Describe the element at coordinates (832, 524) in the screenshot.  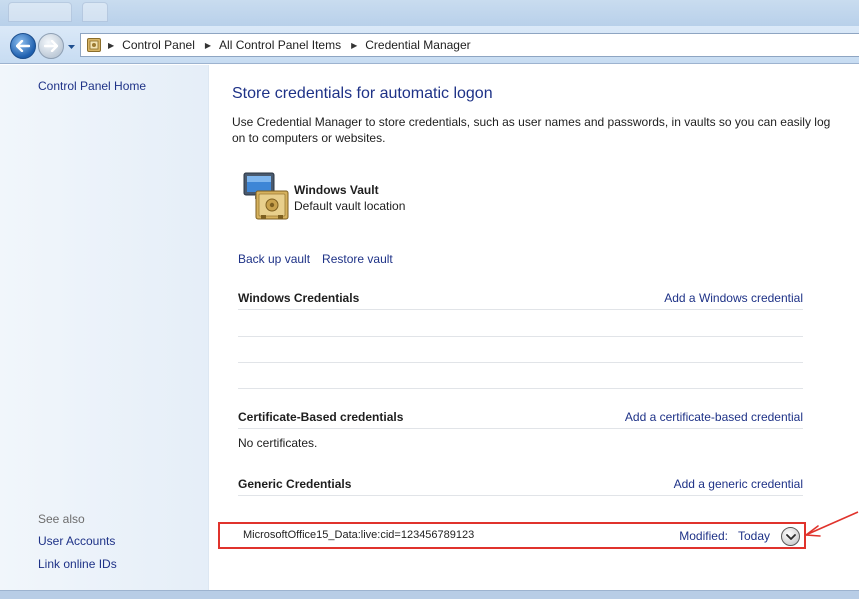
I see `annotation-arrow-icon` at that location.